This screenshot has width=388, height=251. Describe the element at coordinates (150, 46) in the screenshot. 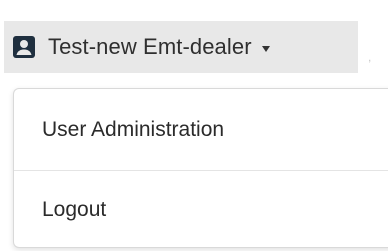

I see `user-name-label: Test-new Emt-dealer` at that location.